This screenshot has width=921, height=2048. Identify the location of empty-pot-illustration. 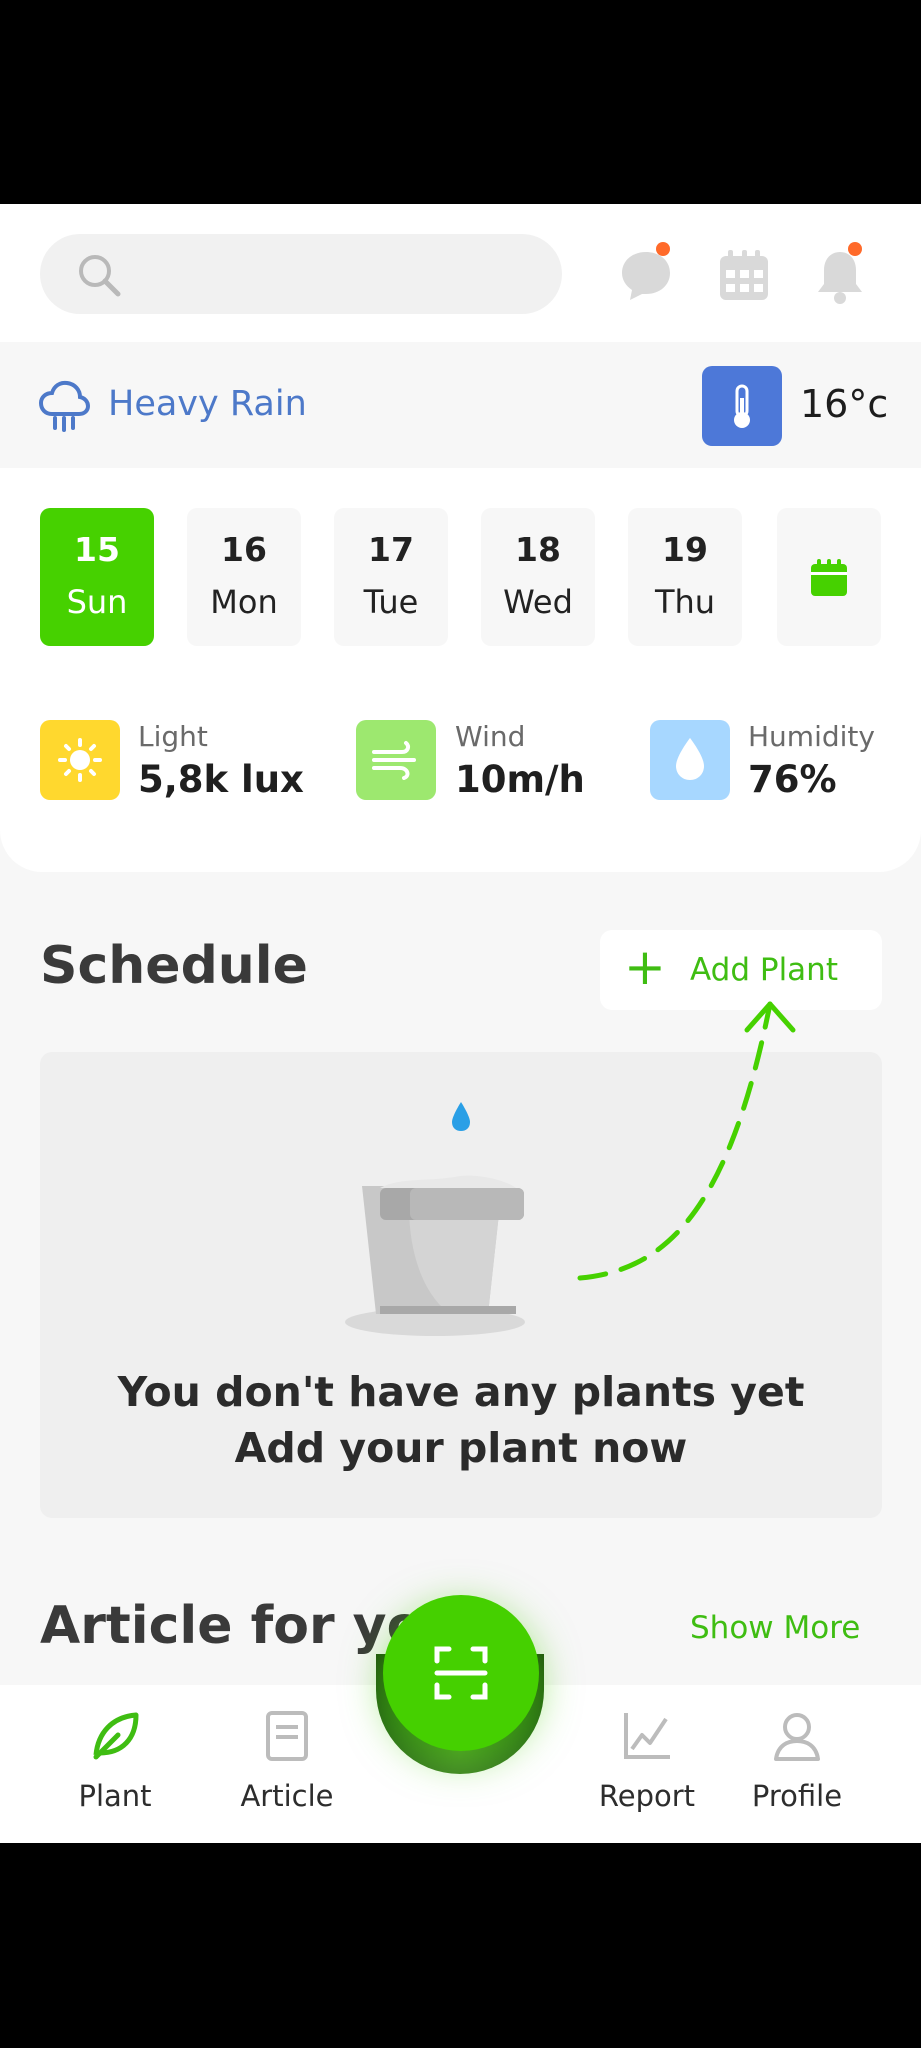
(435, 1219).